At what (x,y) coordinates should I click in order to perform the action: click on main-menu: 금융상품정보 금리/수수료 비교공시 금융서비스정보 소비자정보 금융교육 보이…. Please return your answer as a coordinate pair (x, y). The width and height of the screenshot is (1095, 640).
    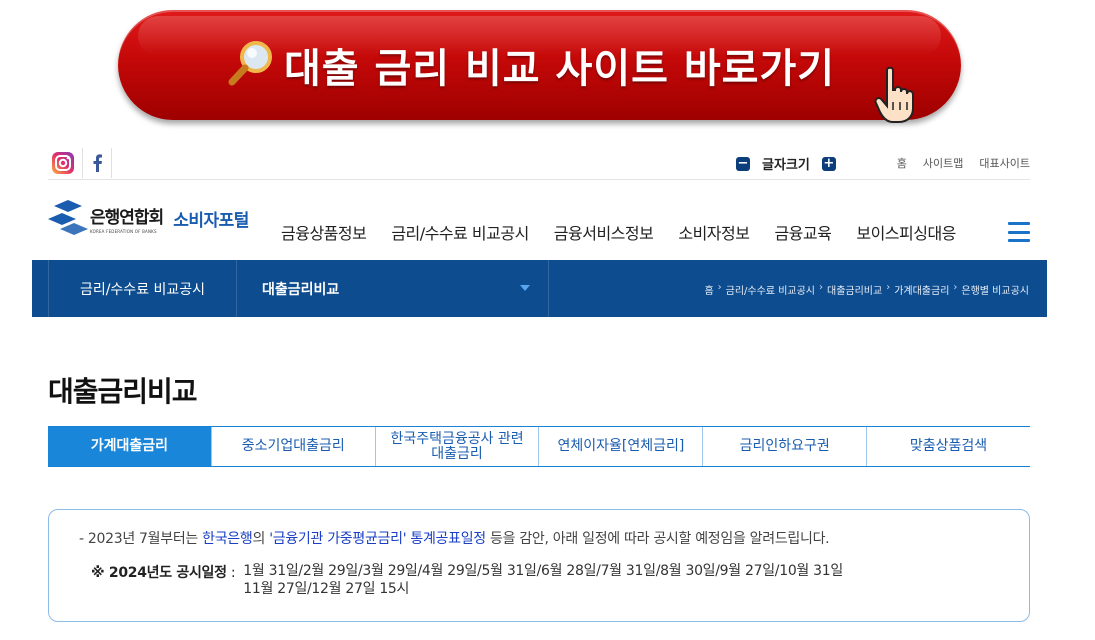
    Looking at the image, I should click on (618, 232).